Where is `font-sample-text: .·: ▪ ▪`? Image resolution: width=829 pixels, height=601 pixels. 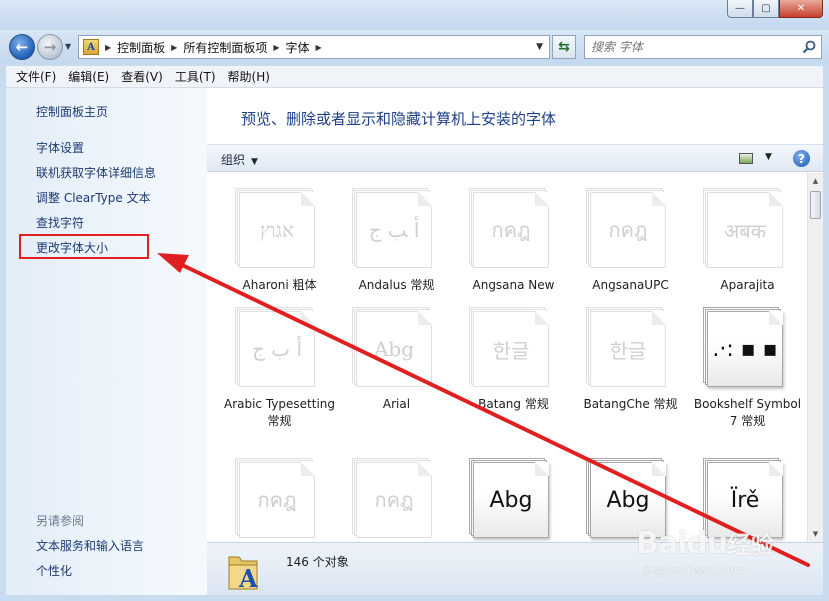 font-sample-text: .·: ▪ ▪ is located at coordinates (745, 349).